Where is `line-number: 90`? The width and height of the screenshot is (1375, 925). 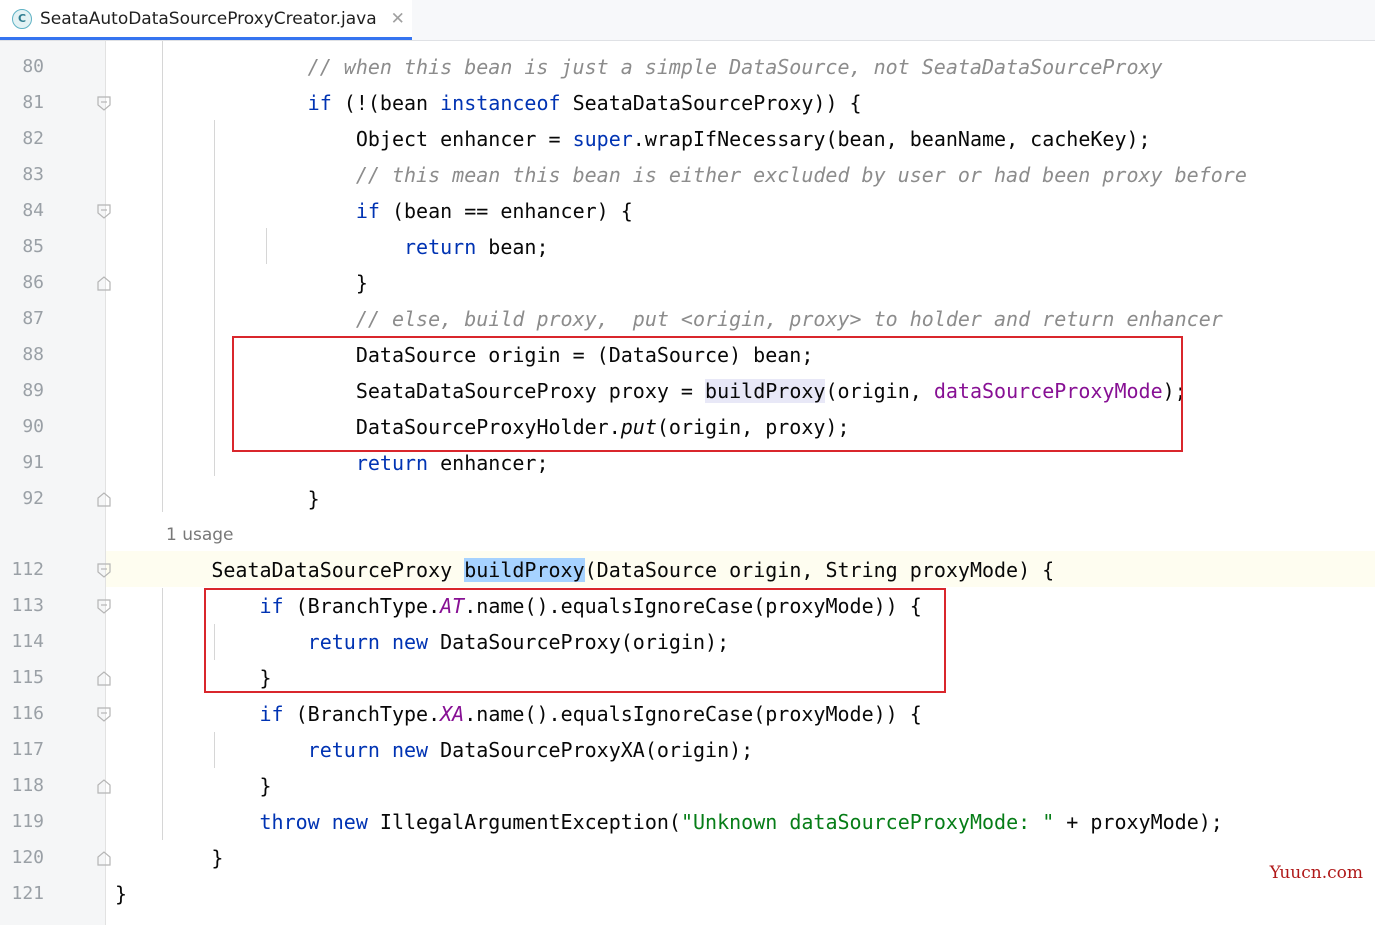 line-number: 90 is located at coordinates (33, 426).